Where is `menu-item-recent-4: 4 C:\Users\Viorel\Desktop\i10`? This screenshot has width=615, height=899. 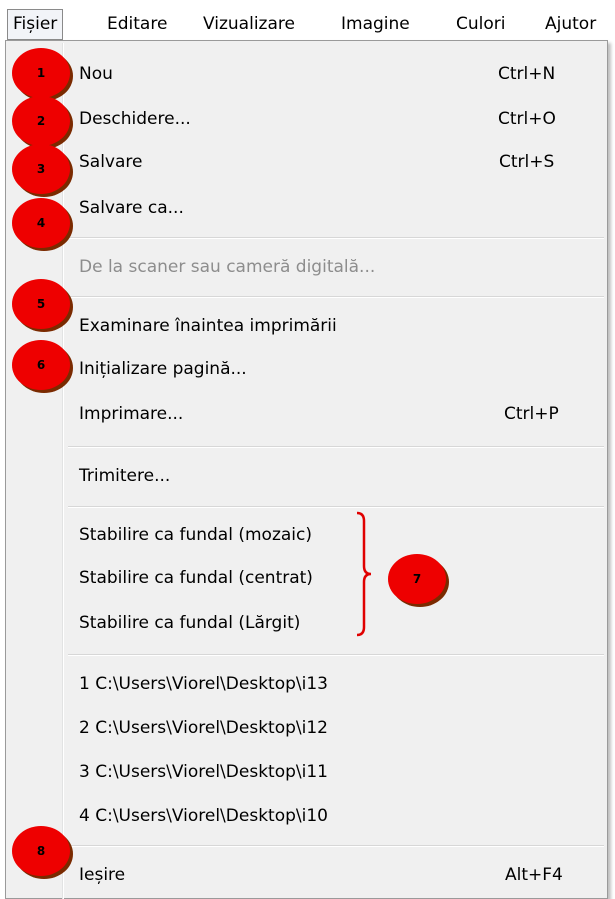
menu-item-recent-4: 4 C:\Users\Viorel\Desktop\i10 is located at coordinates (203, 816).